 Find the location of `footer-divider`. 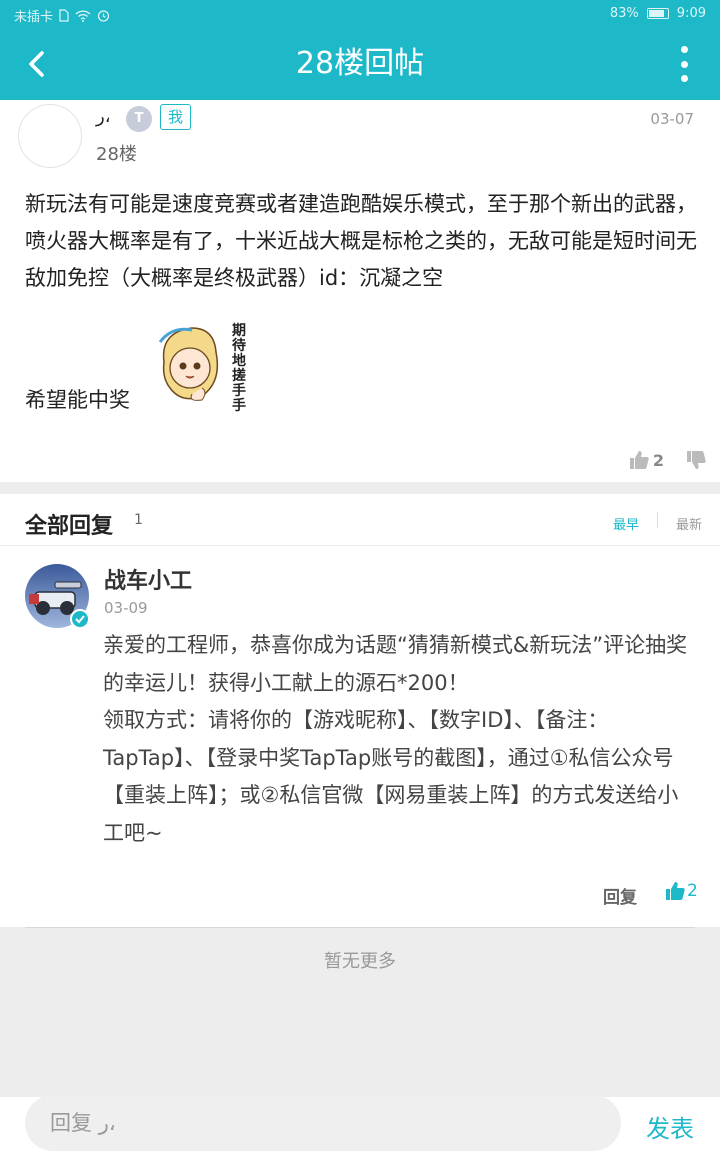

footer-divider is located at coordinates (360, 927).